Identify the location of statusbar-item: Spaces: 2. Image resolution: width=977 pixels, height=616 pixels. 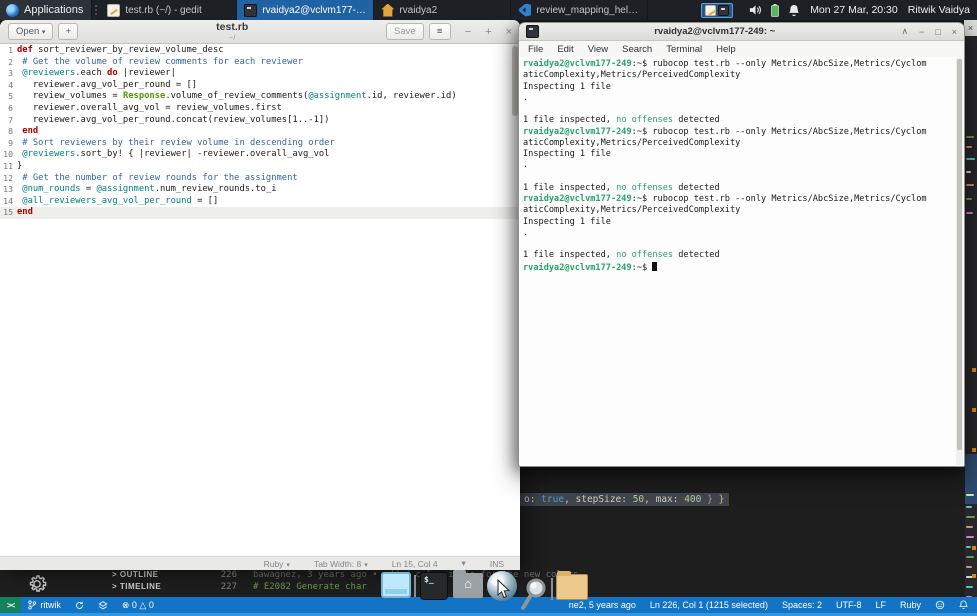
(802, 605).